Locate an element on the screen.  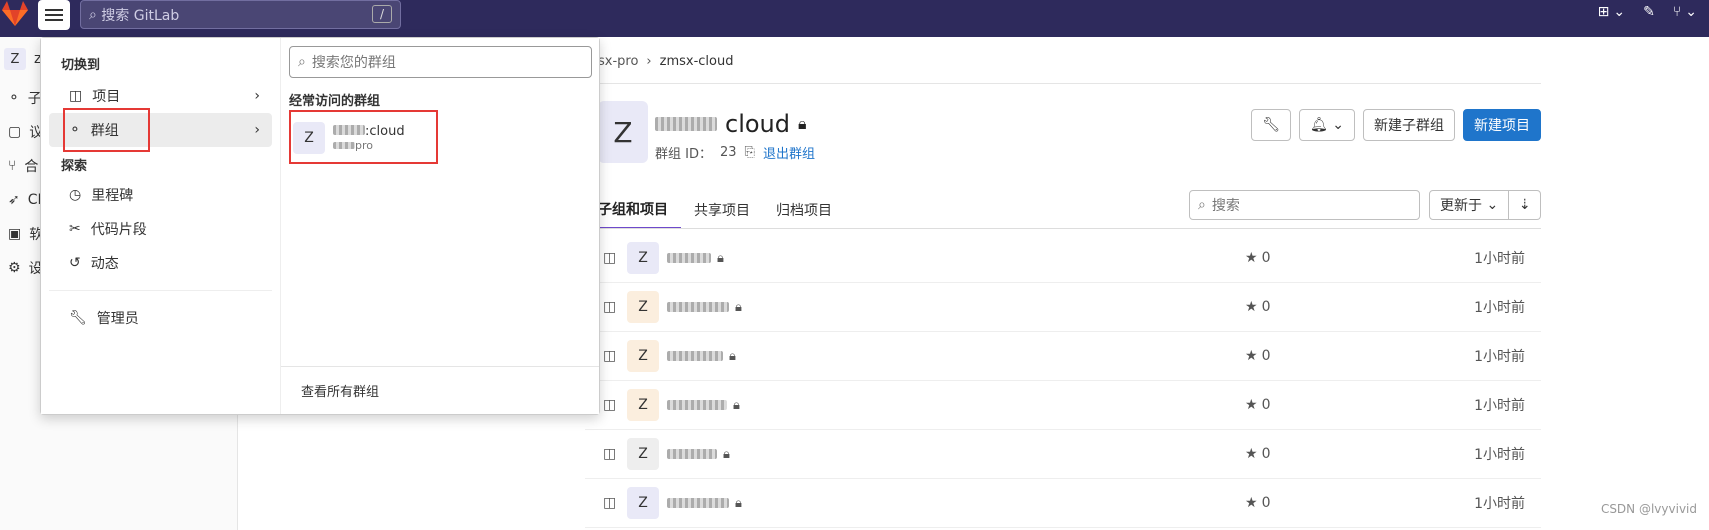
scissors-icon: ✂ is located at coordinates (75, 229).